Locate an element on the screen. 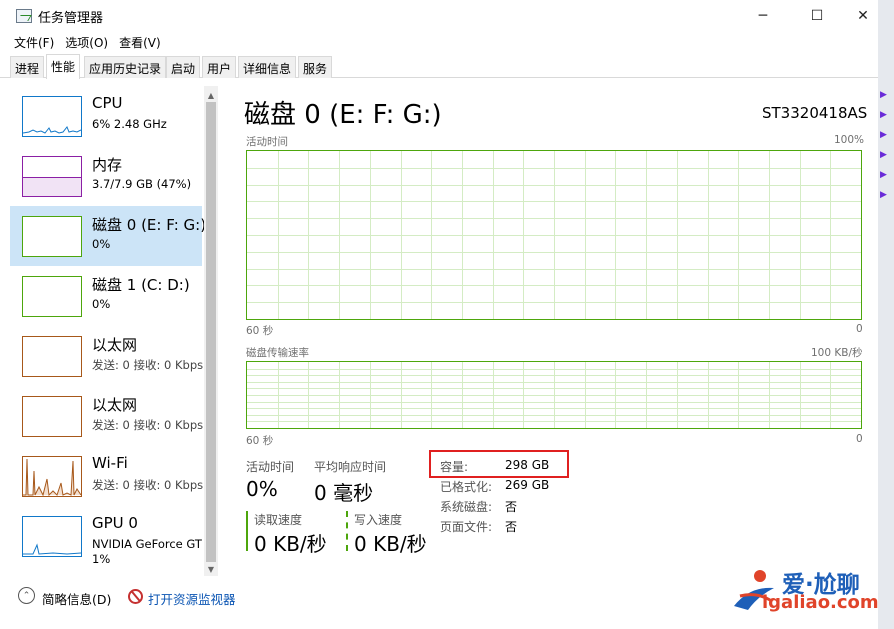  resource-list-scrollbar: ▲ ▼ is located at coordinates (211, 331).